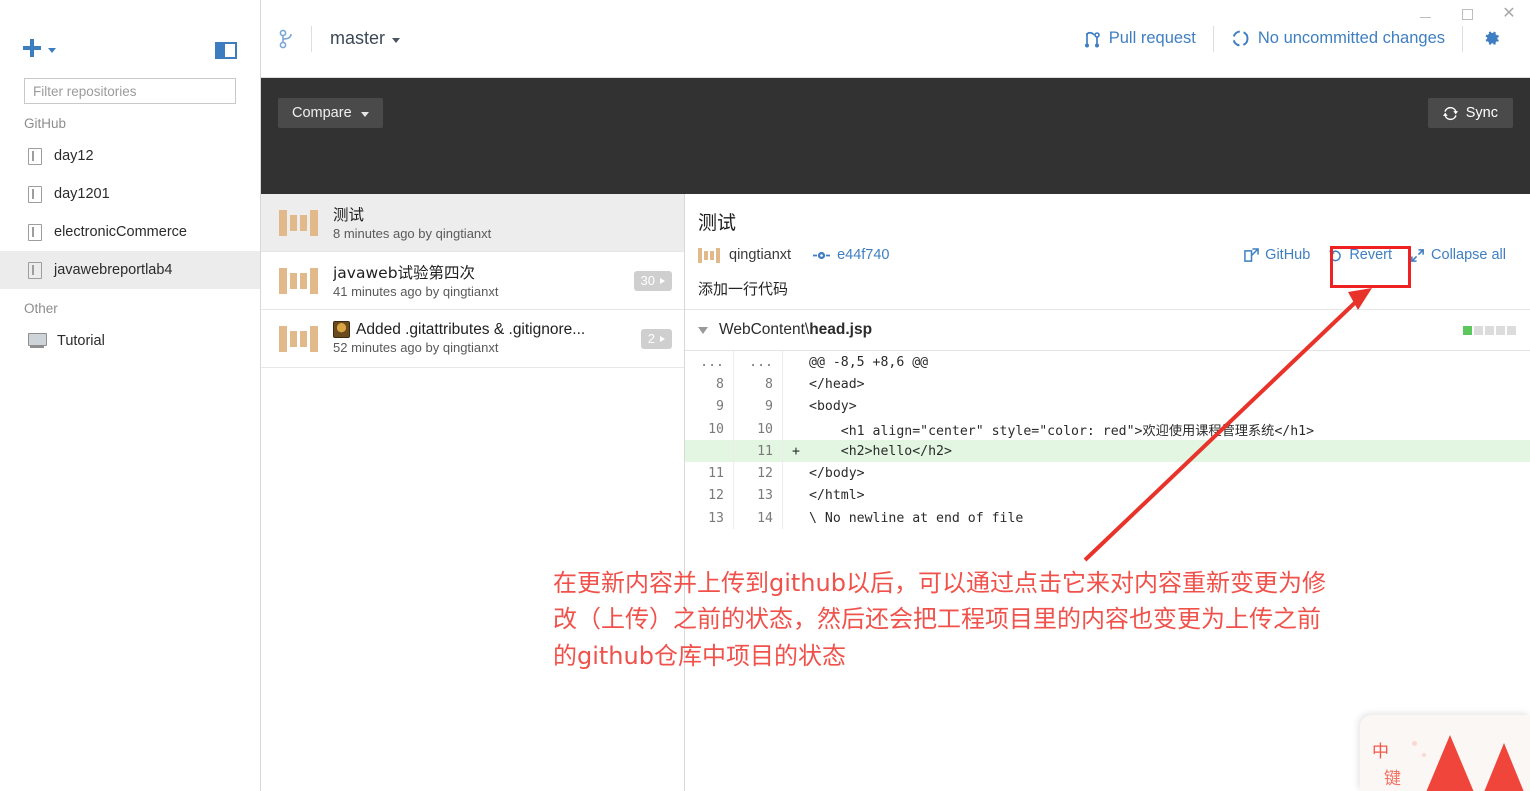 This screenshot has width=1530, height=791. I want to click on uncommitted-changes-status: No uncommitted changes, so click(1338, 38).